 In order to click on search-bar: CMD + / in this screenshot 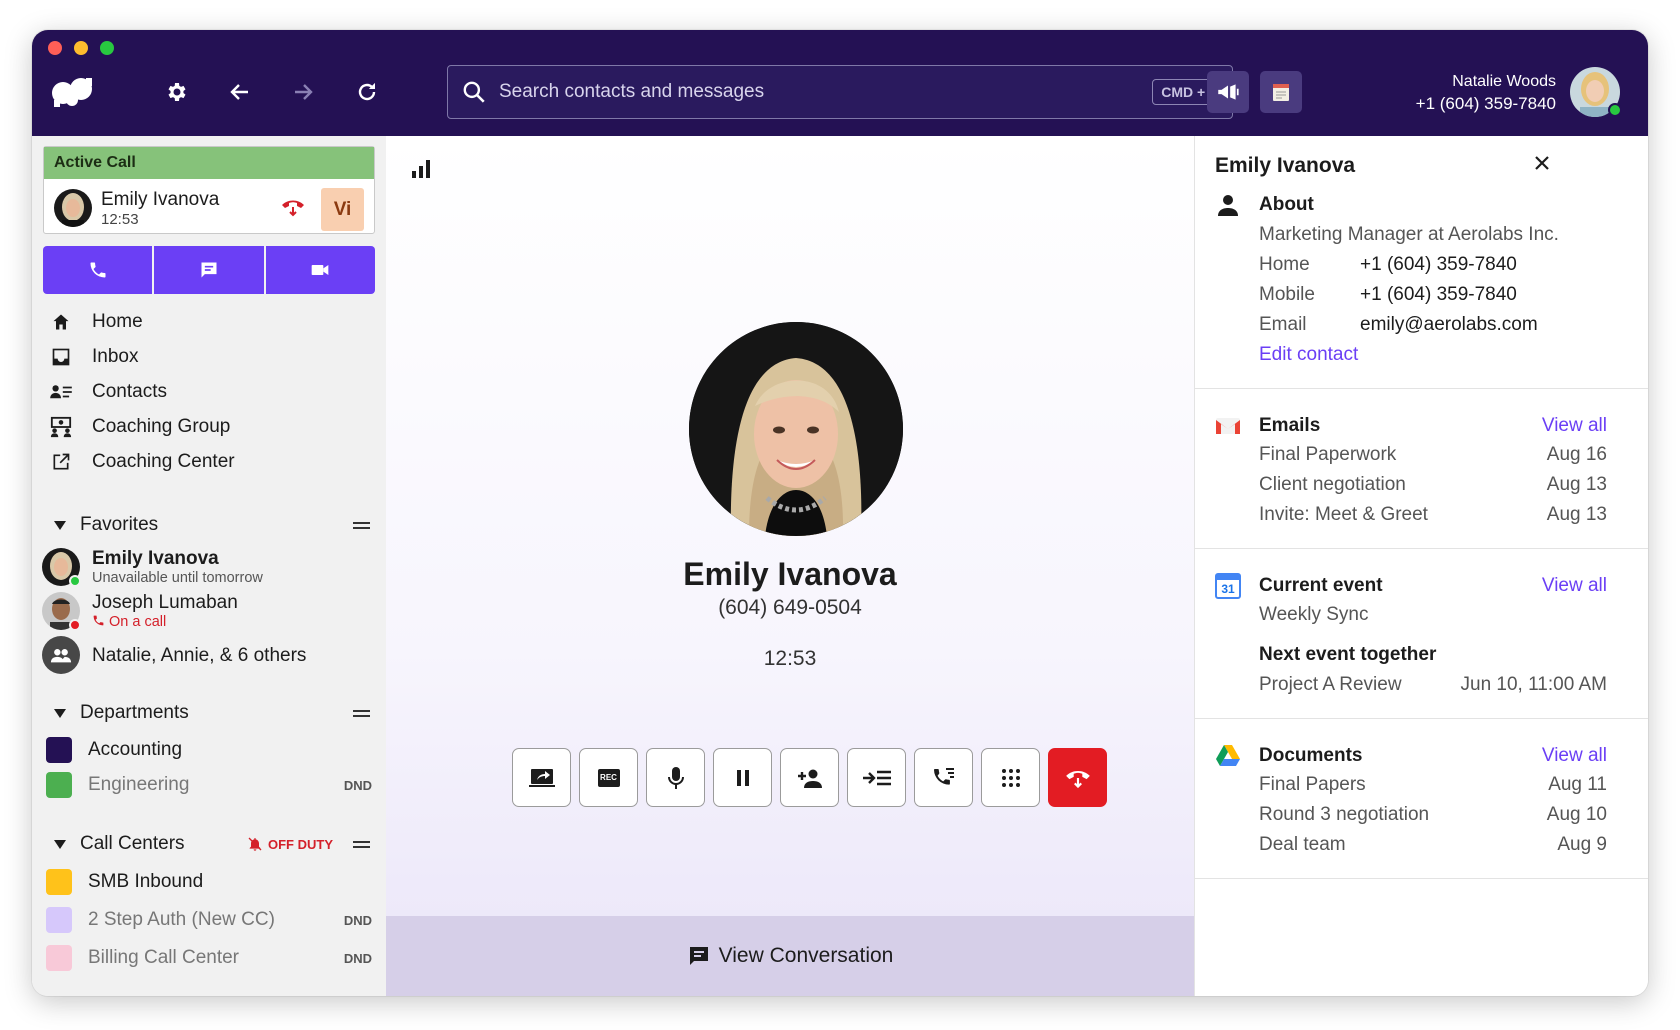, I will do `click(840, 92)`.